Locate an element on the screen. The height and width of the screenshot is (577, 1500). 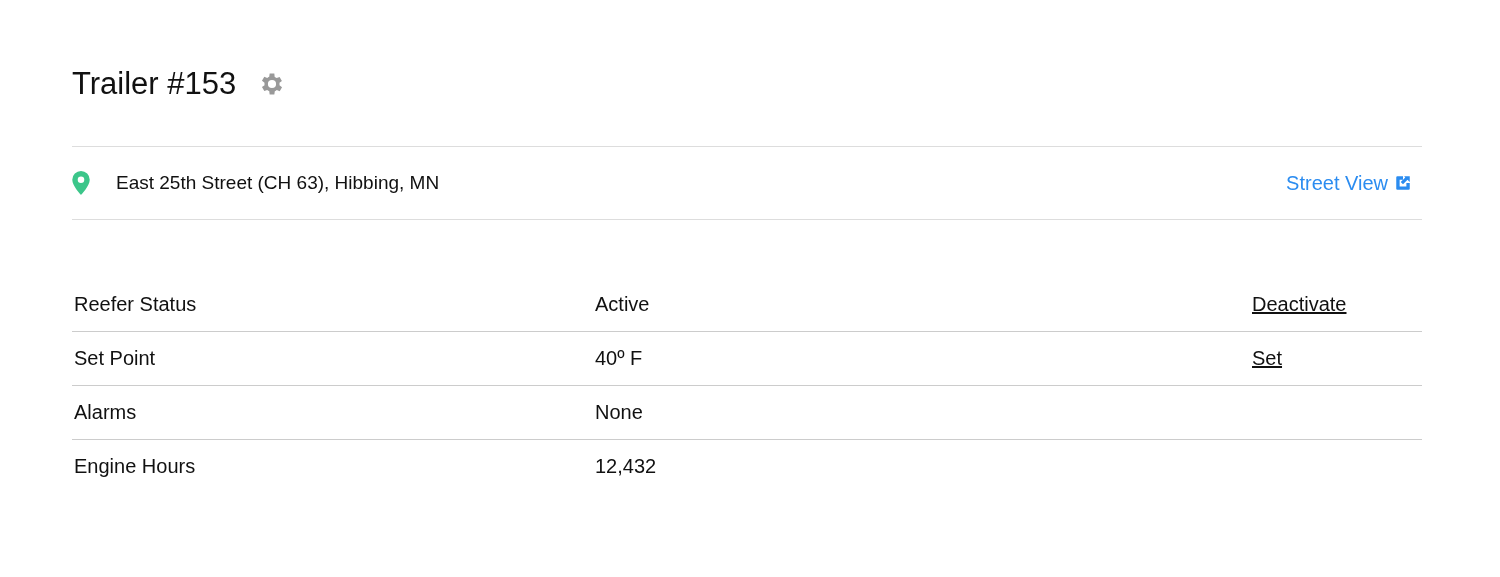
action-link: Deactivate is located at coordinates (1299, 304).